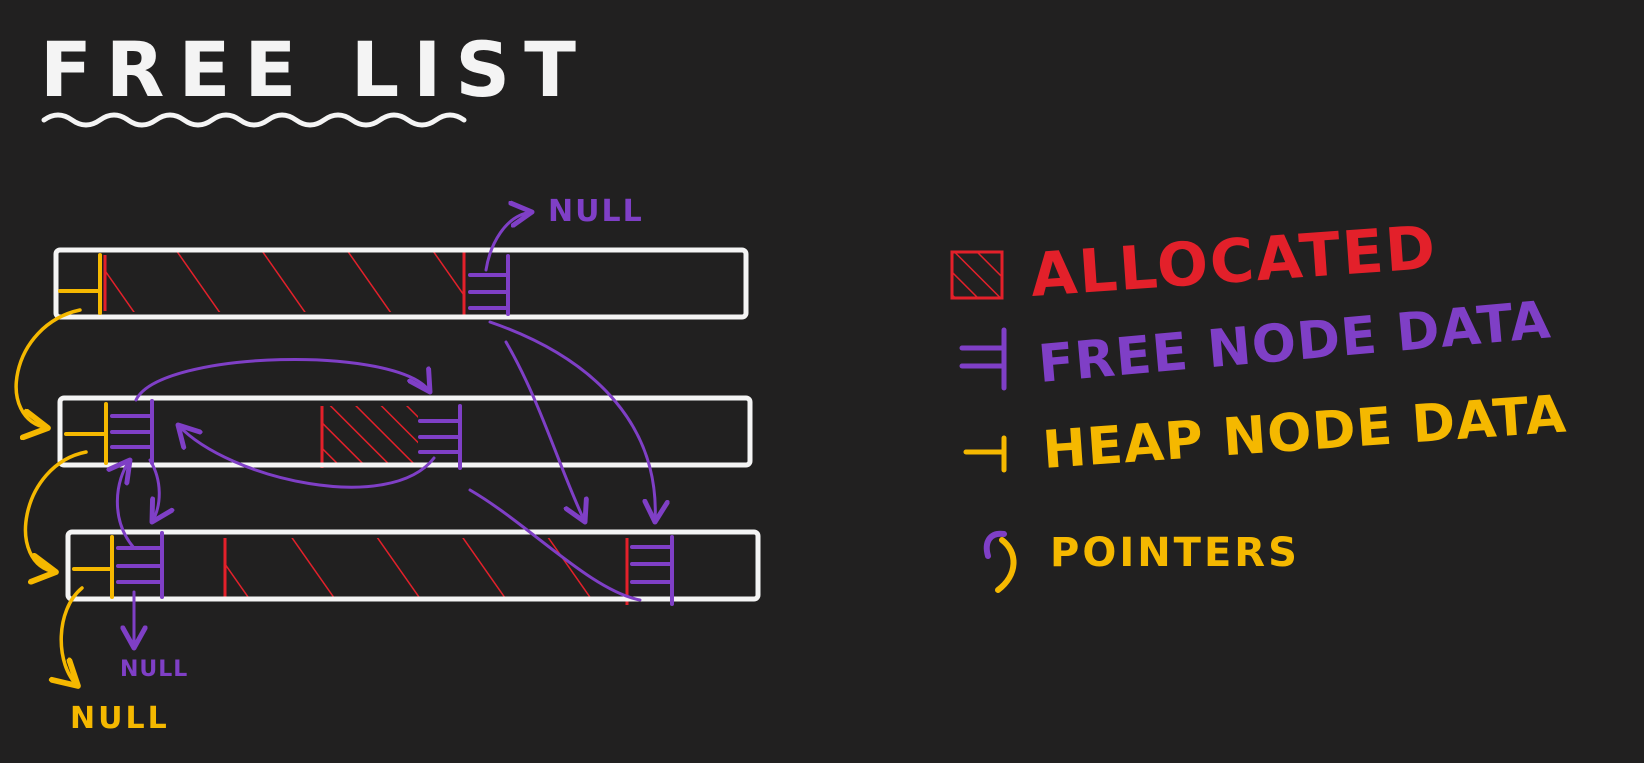 This screenshot has width=1644, height=763. What do you see at coordinates (983, 359) in the screenshot?
I see `free-node-marker-icon` at bounding box center [983, 359].